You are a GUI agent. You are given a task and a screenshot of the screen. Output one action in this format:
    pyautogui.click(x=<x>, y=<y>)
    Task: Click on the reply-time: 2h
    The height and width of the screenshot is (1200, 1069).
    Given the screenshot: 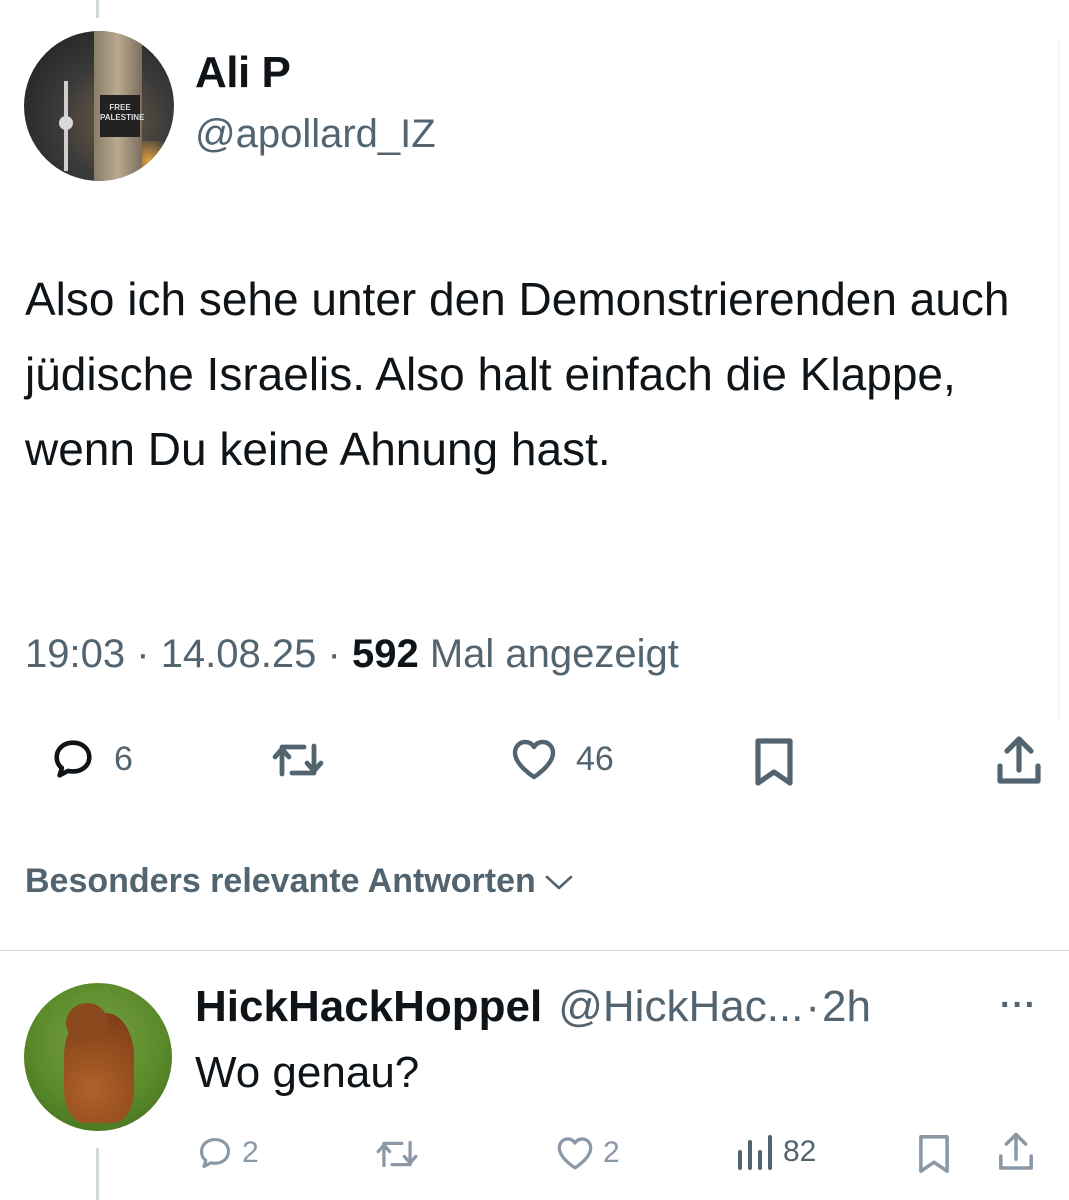 What is the action you would take?
    pyautogui.click(x=846, y=1007)
    